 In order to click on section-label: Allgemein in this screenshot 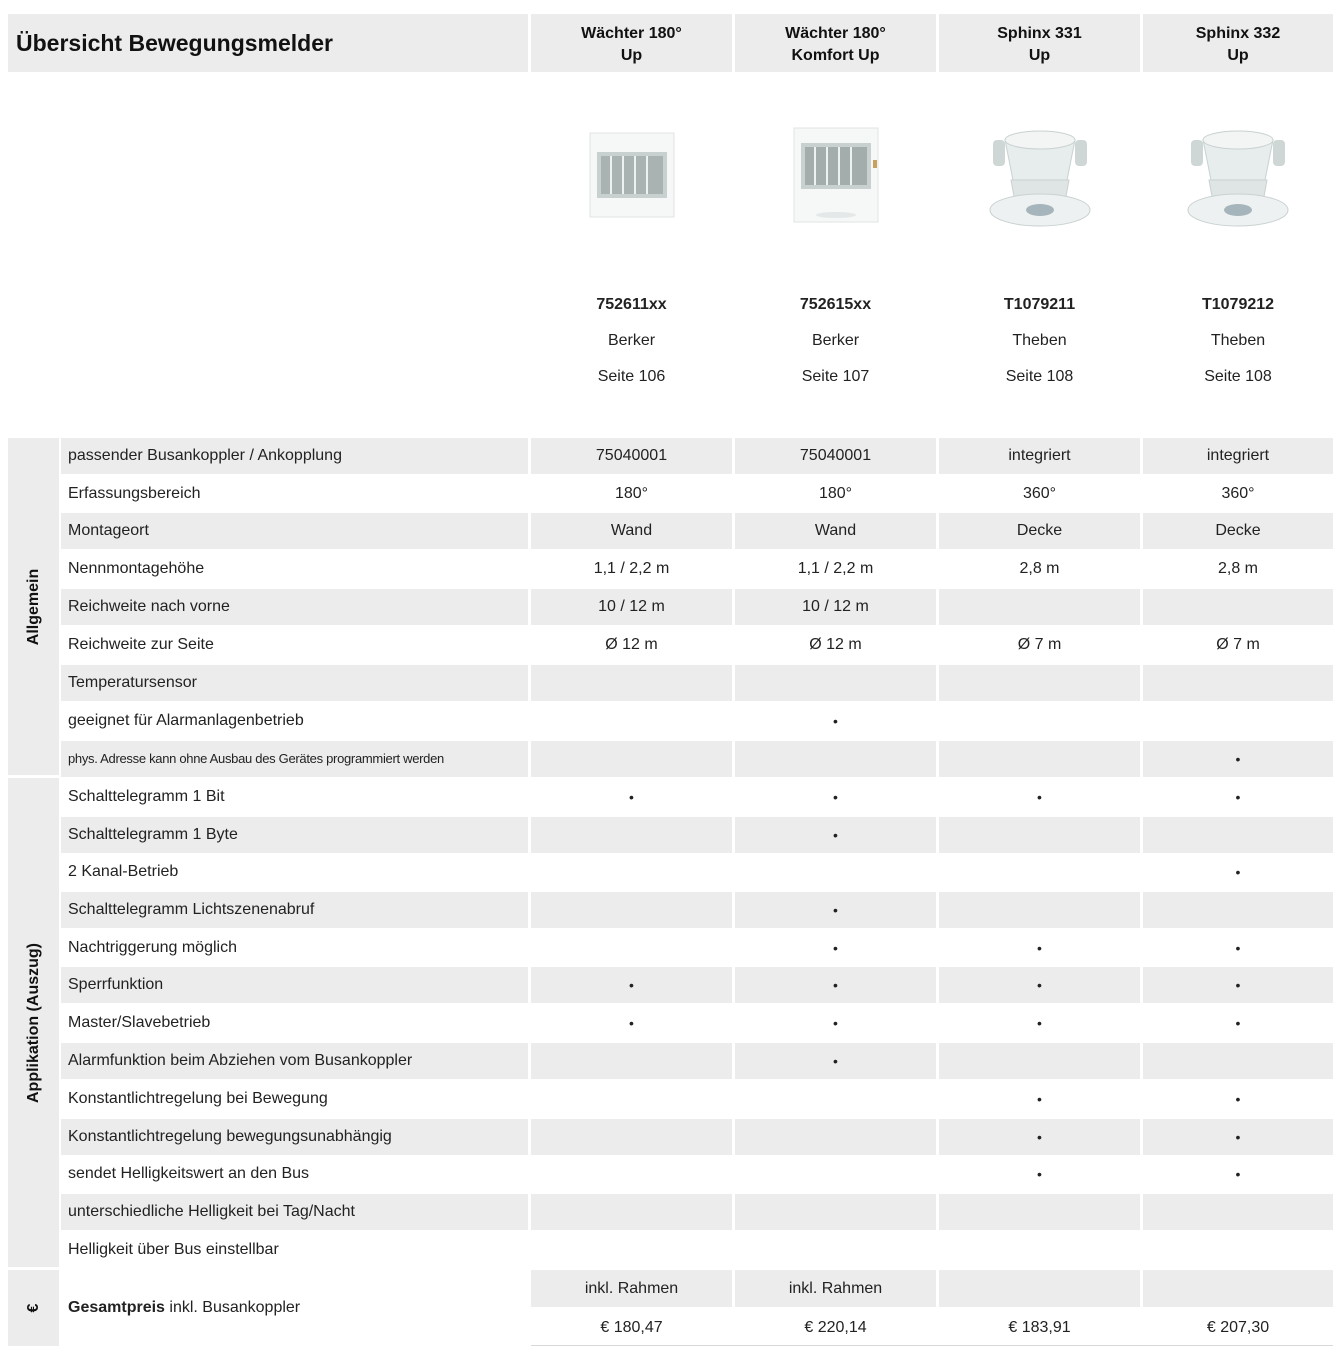, I will do `click(33, 606)`.